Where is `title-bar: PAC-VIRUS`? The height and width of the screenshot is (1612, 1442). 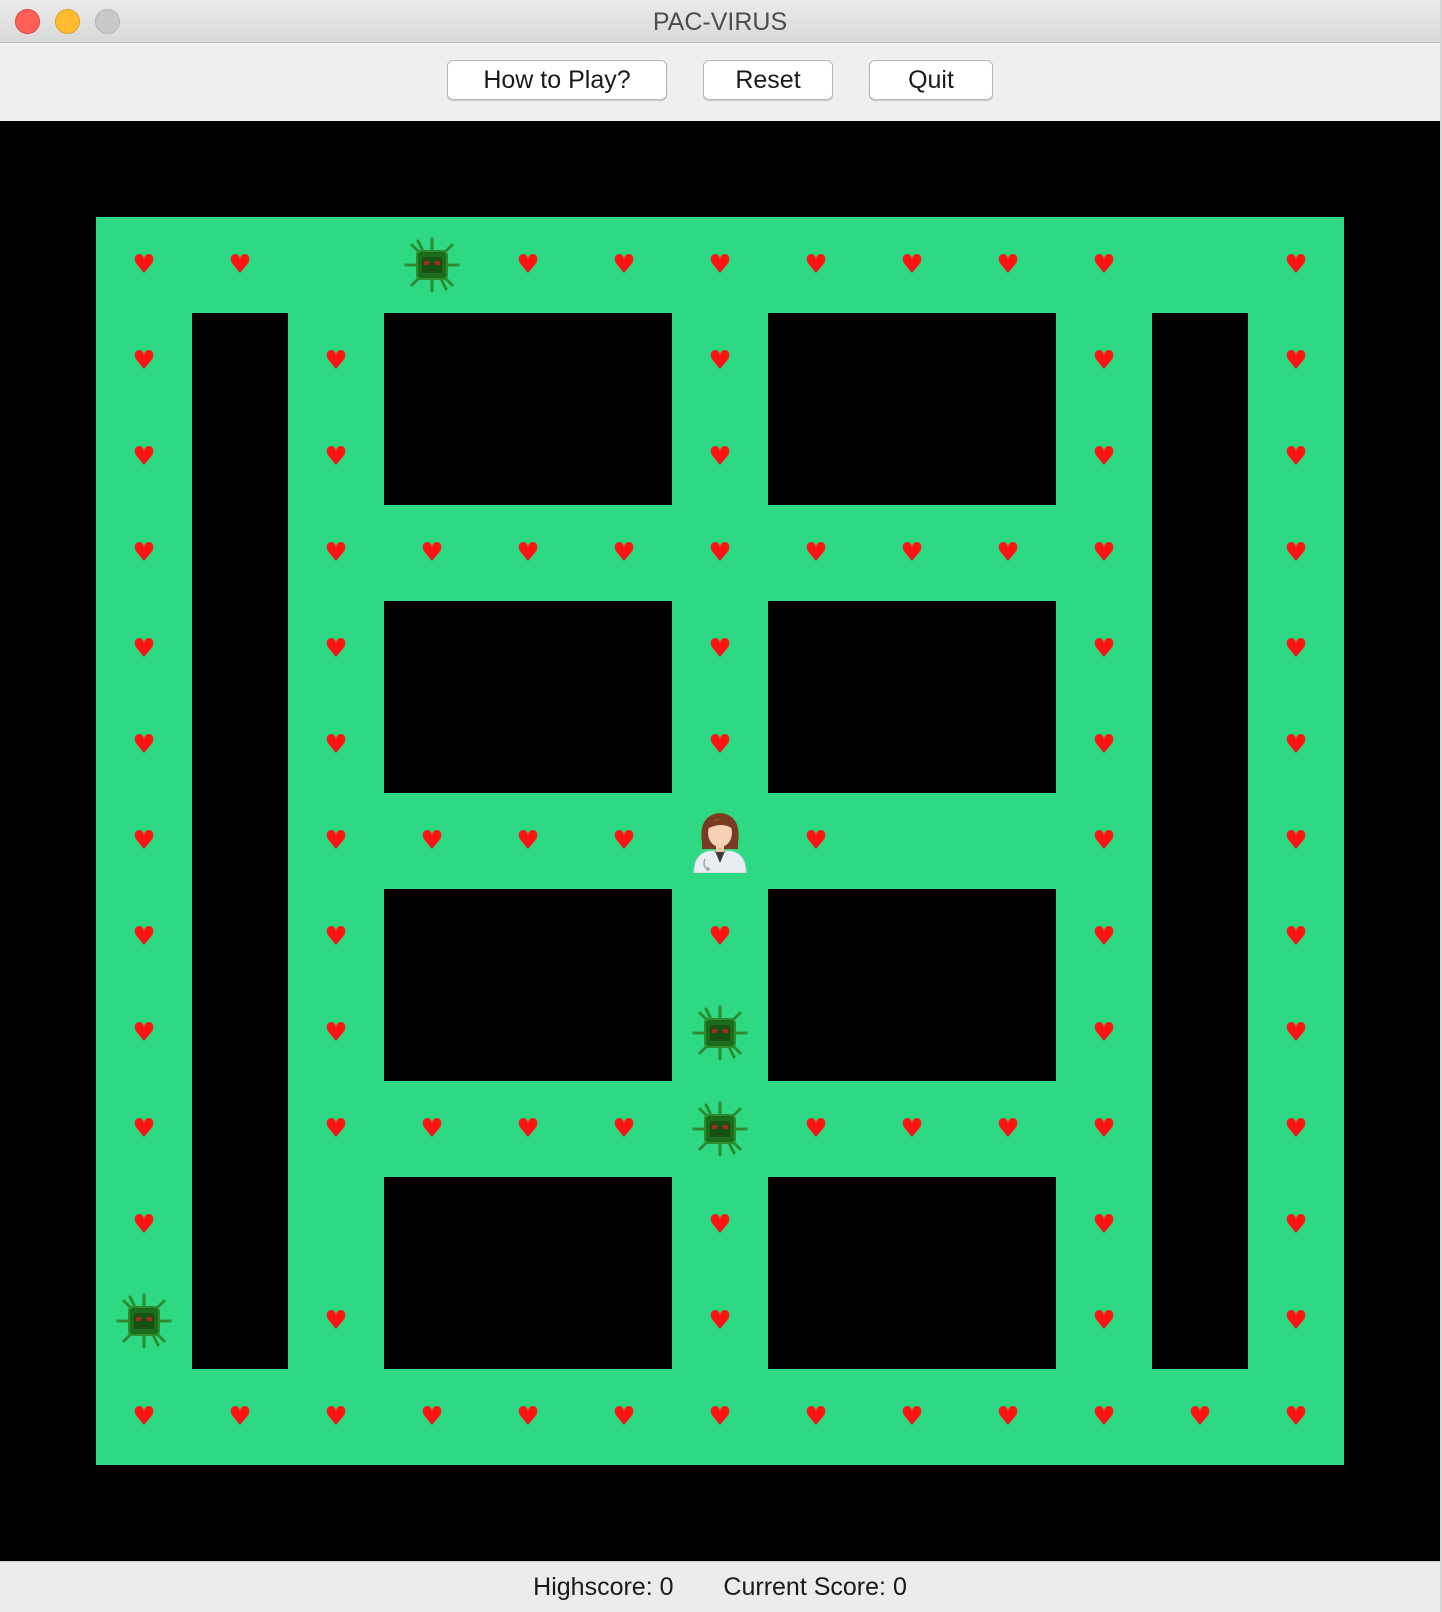 title-bar: PAC-VIRUS is located at coordinates (720, 21).